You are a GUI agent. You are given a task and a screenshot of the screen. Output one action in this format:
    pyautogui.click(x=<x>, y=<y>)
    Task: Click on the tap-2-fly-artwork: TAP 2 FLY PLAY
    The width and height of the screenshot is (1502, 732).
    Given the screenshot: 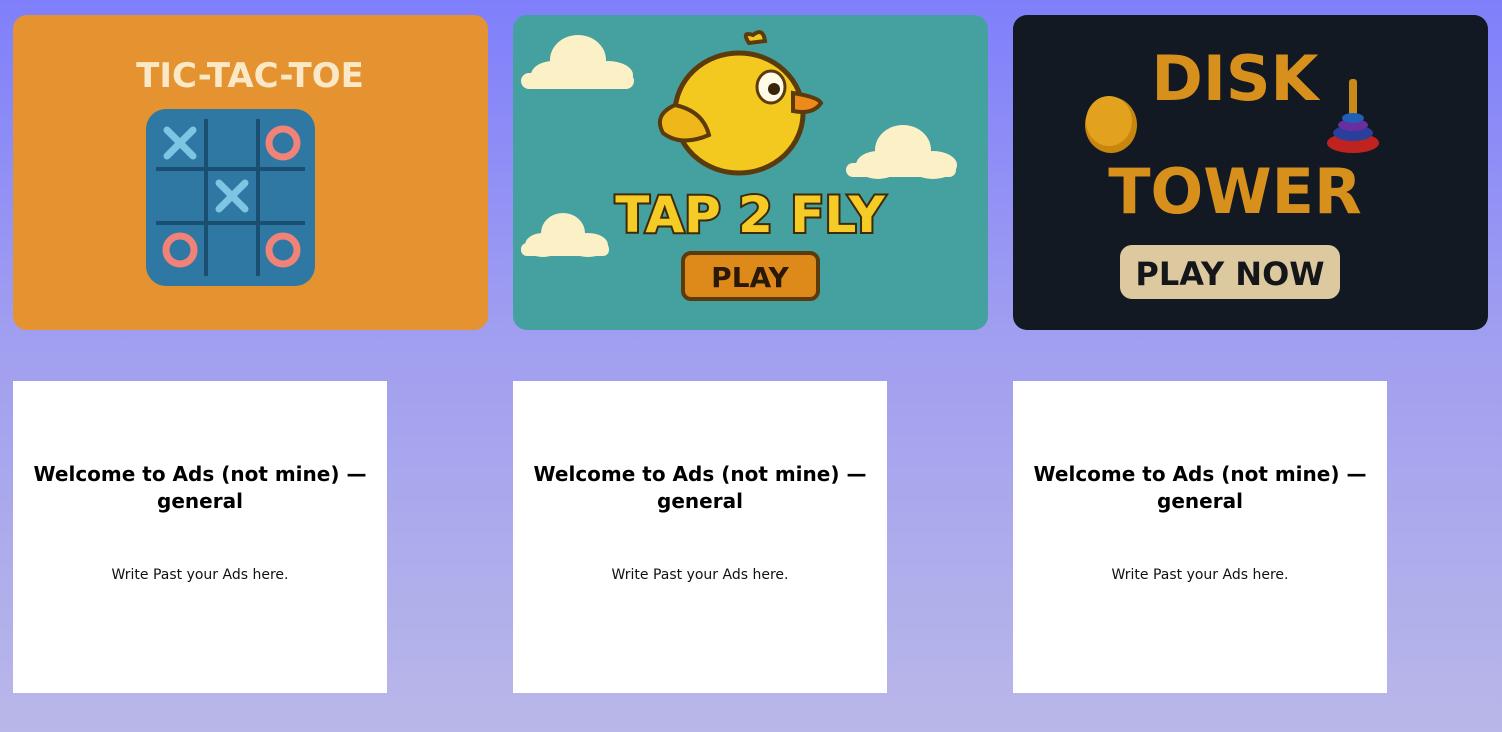 What is the action you would take?
    pyautogui.click(x=739, y=165)
    